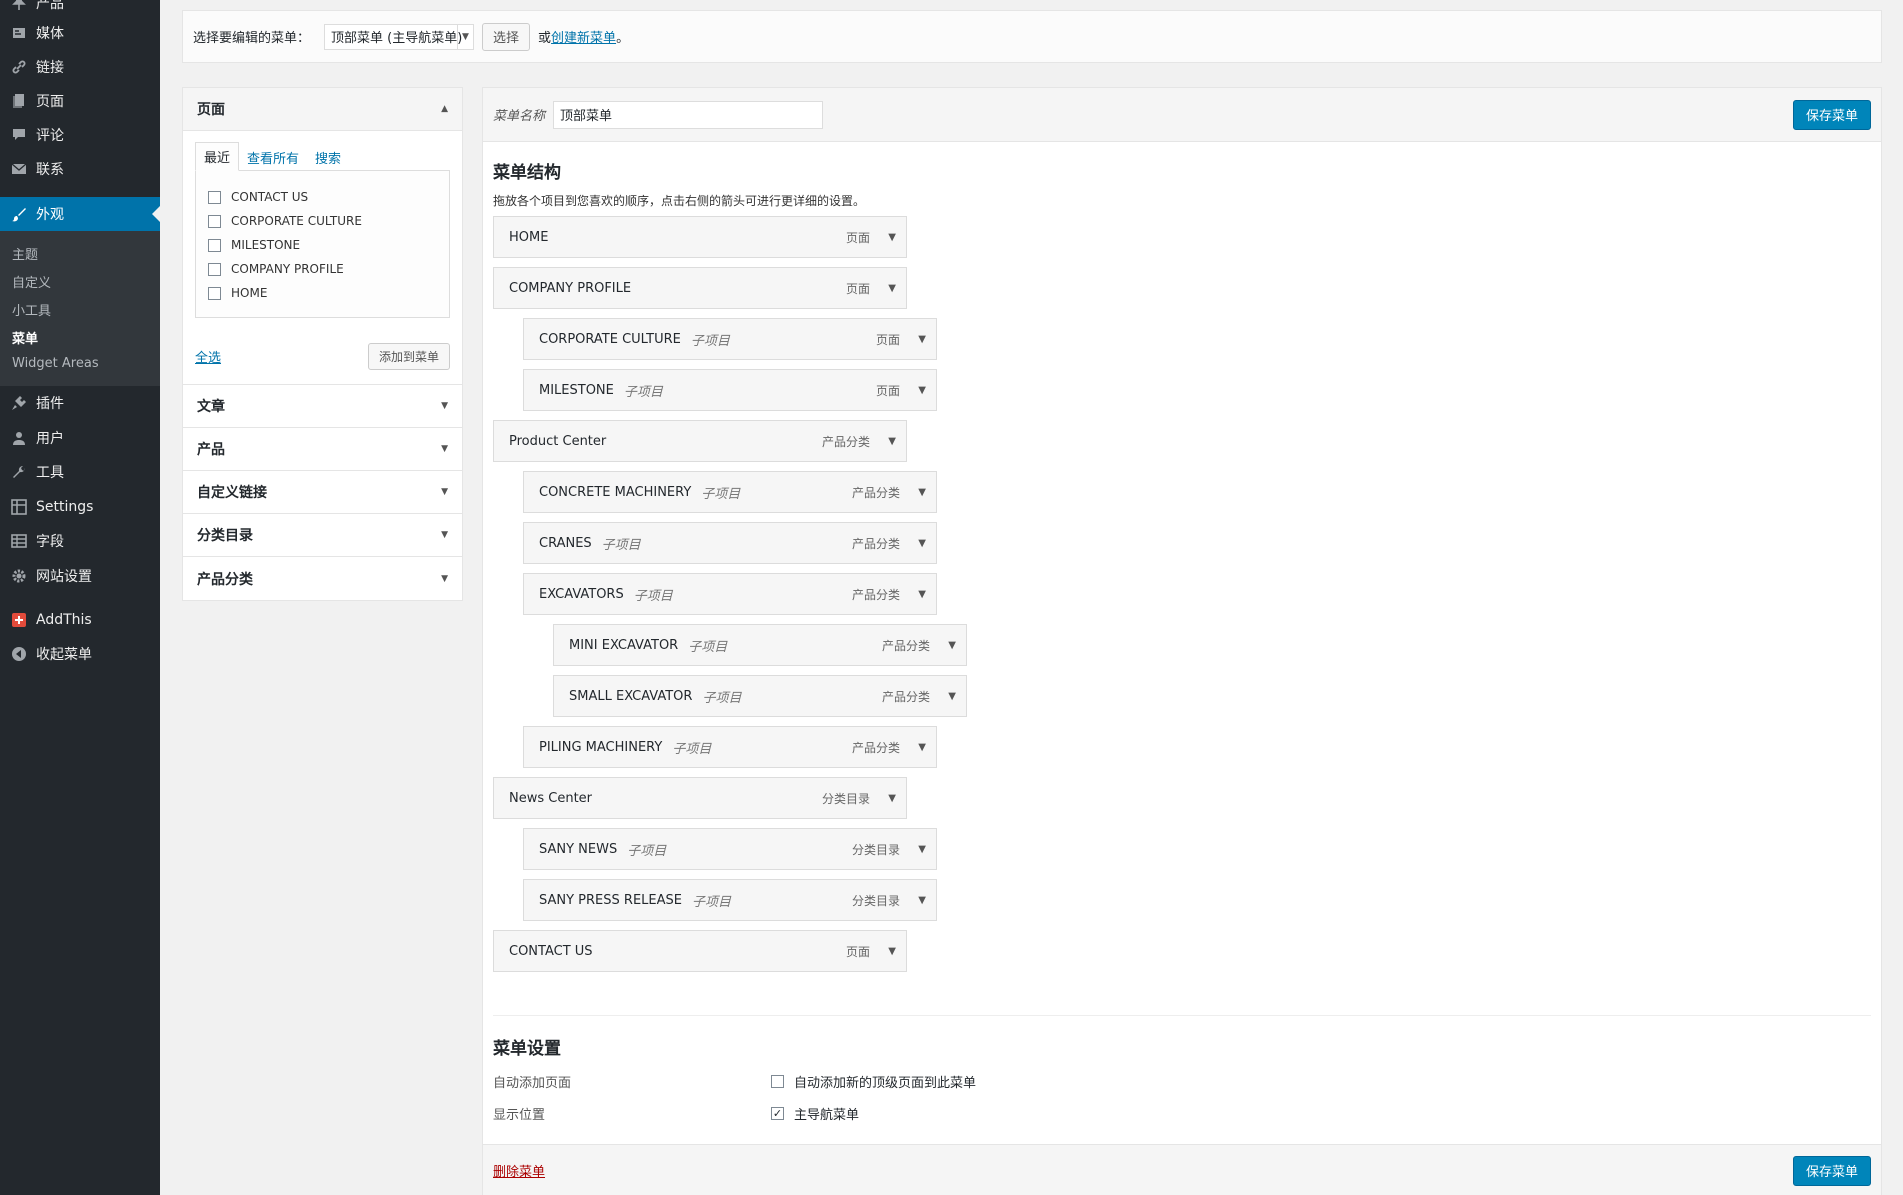 The image size is (1903, 1195). What do you see at coordinates (730, 492) in the screenshot?
I see `menu-item: CONCRETE MACHINERY 子项目 产品分类 ▼` at bounding box center [730, 492].